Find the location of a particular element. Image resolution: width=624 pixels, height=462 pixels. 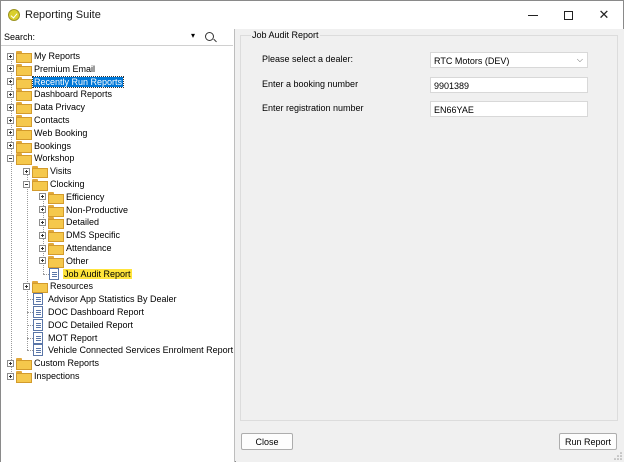

tree-item-label: Inspections is located at coordinates (57, 376).